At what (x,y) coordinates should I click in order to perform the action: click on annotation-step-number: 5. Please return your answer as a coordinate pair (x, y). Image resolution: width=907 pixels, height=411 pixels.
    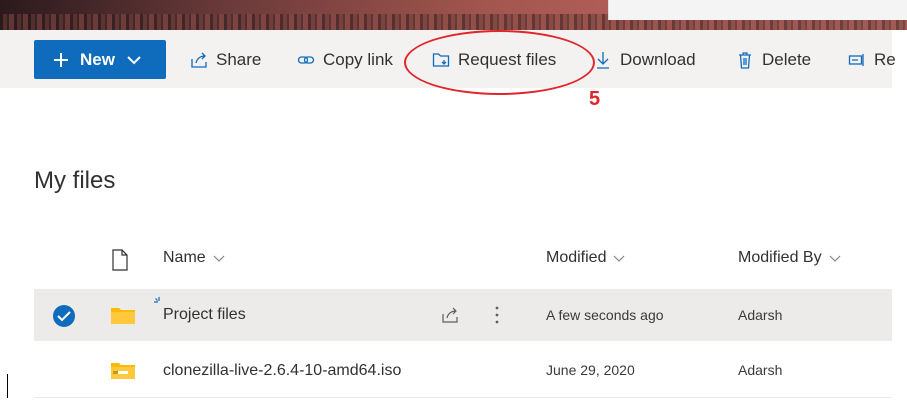
    Looking at the image, I should click on (595, 99).